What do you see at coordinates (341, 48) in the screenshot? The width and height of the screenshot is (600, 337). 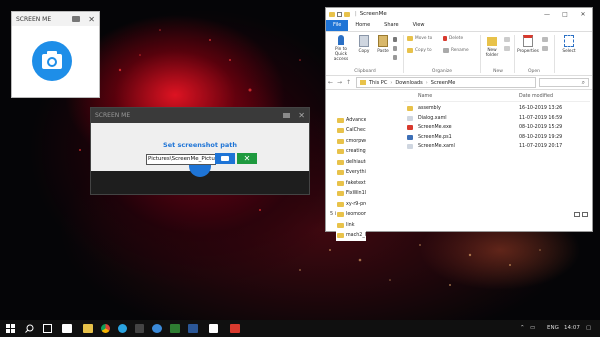 I see `pin-quick-access-button: Pin to Quick access` at bounding box center [341, 48].